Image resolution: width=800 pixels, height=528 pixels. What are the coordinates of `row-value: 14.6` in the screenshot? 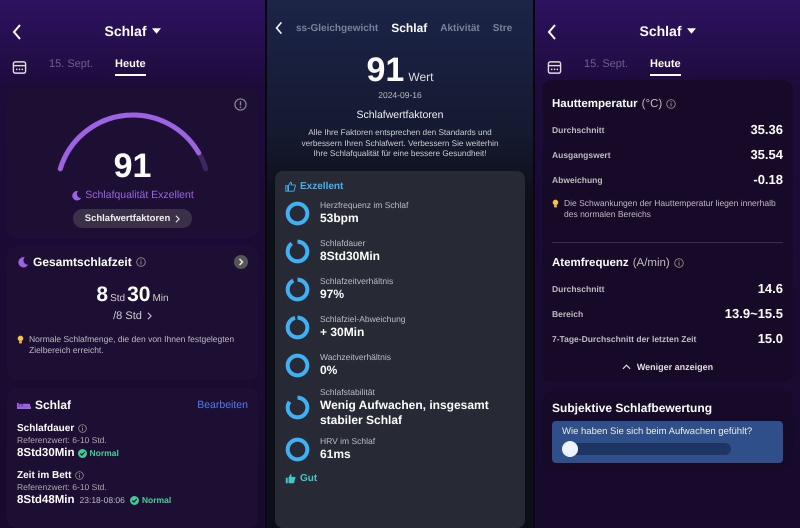 It's located at (770, 288).